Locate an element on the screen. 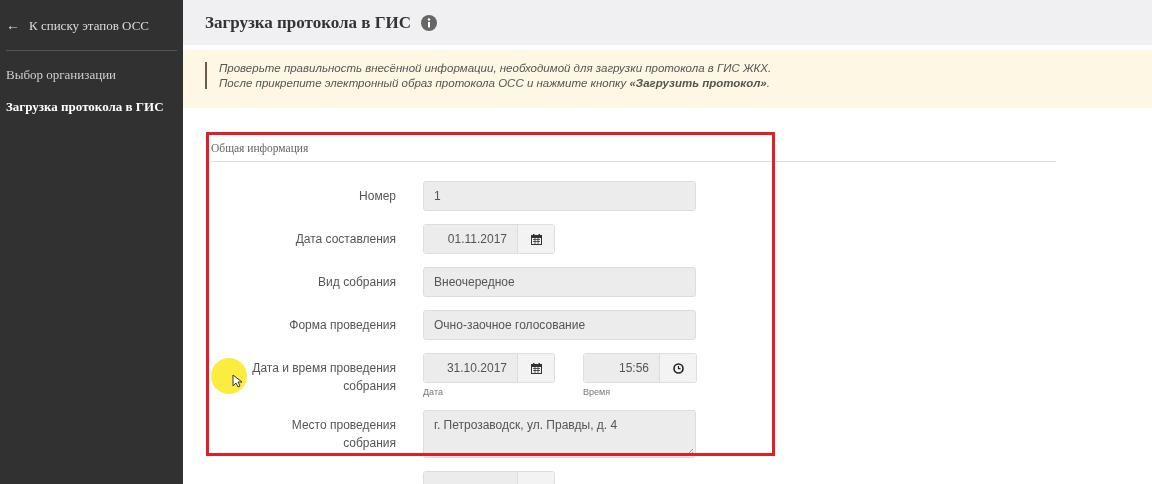 Image resolution: width=1152 pixels, height=484 pixels. time-field: 15:56 is located at coordinates (640, 368).